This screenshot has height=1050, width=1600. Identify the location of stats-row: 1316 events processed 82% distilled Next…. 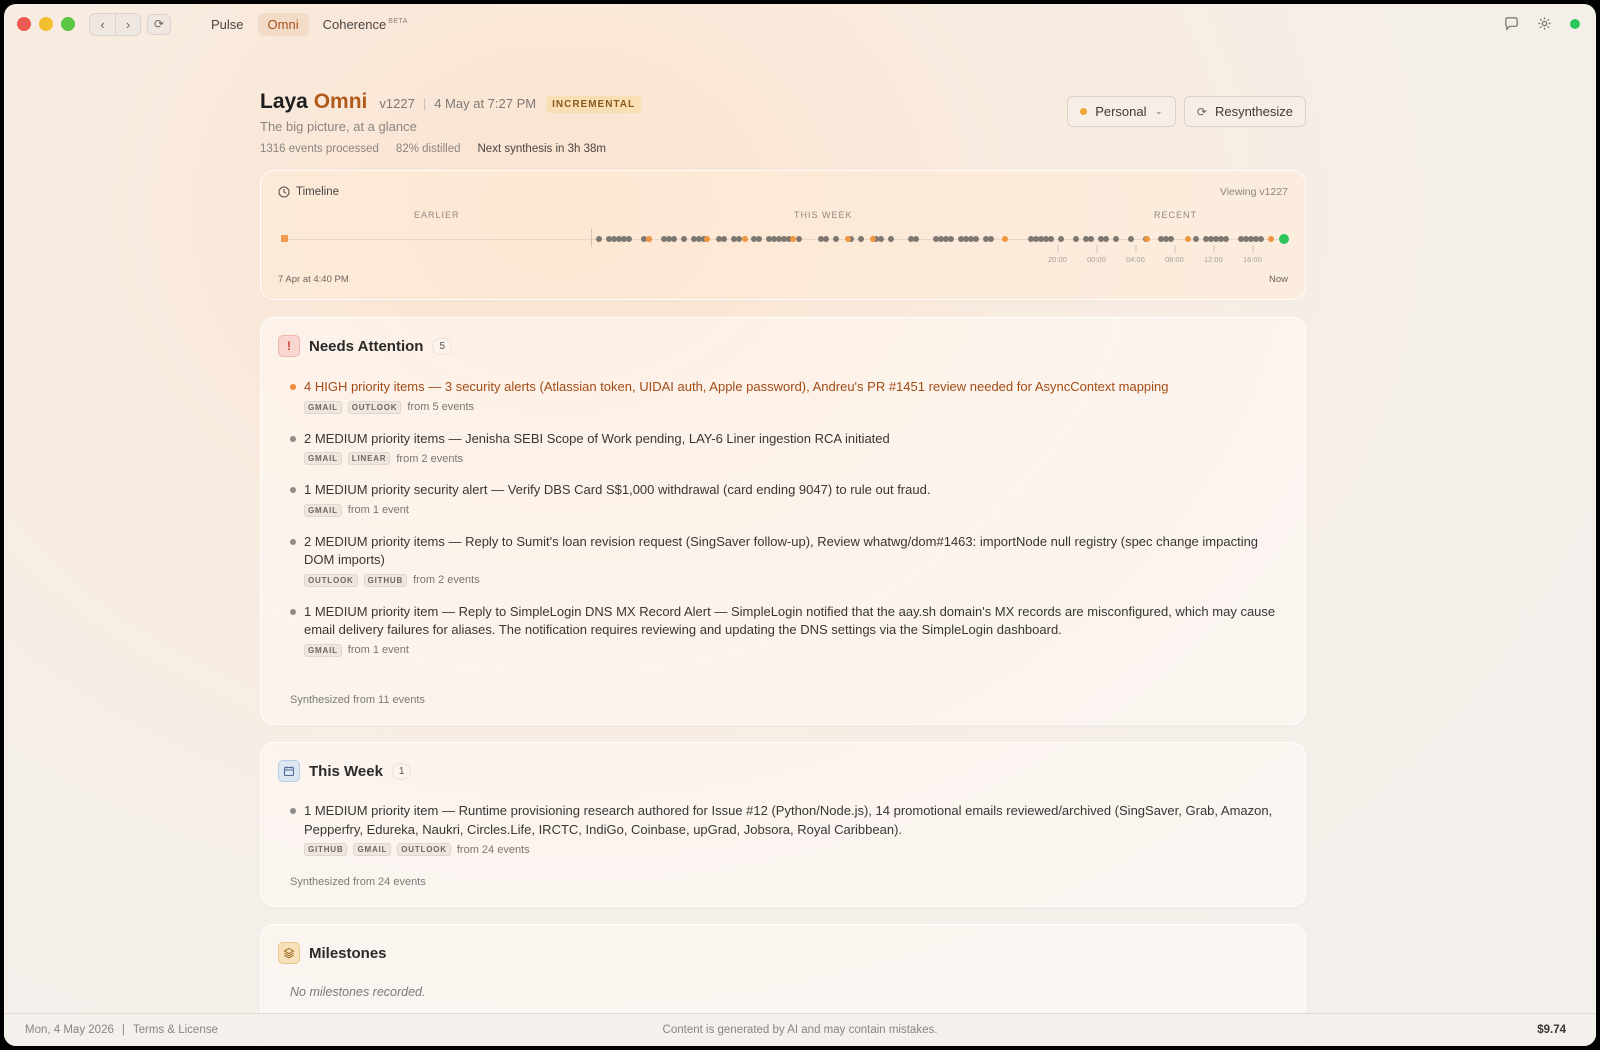
(433, 149).